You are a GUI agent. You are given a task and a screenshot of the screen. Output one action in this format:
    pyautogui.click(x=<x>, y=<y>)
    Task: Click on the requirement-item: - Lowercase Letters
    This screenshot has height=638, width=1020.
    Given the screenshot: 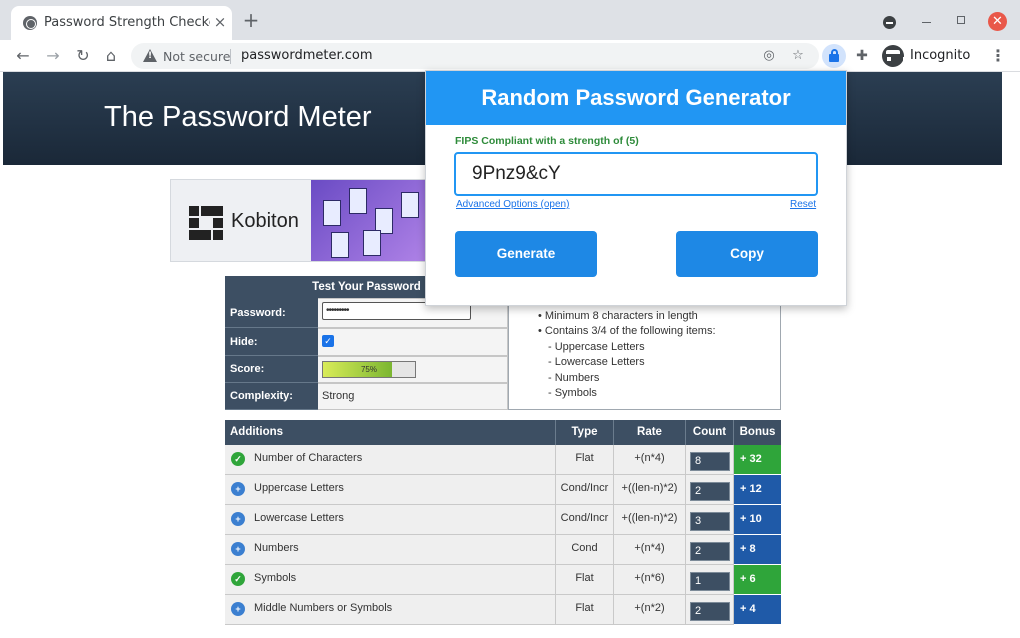 What is the action you would take?
    pyautogui.click(x=596, y=362)
    